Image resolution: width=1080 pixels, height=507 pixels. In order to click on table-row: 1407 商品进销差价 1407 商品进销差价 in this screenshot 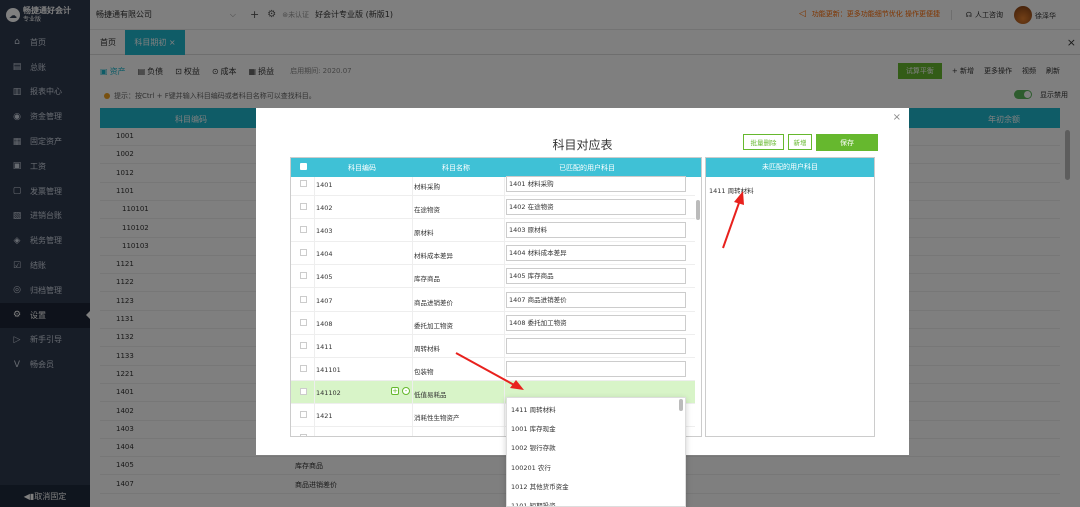, I will do `click(493, 300)`.